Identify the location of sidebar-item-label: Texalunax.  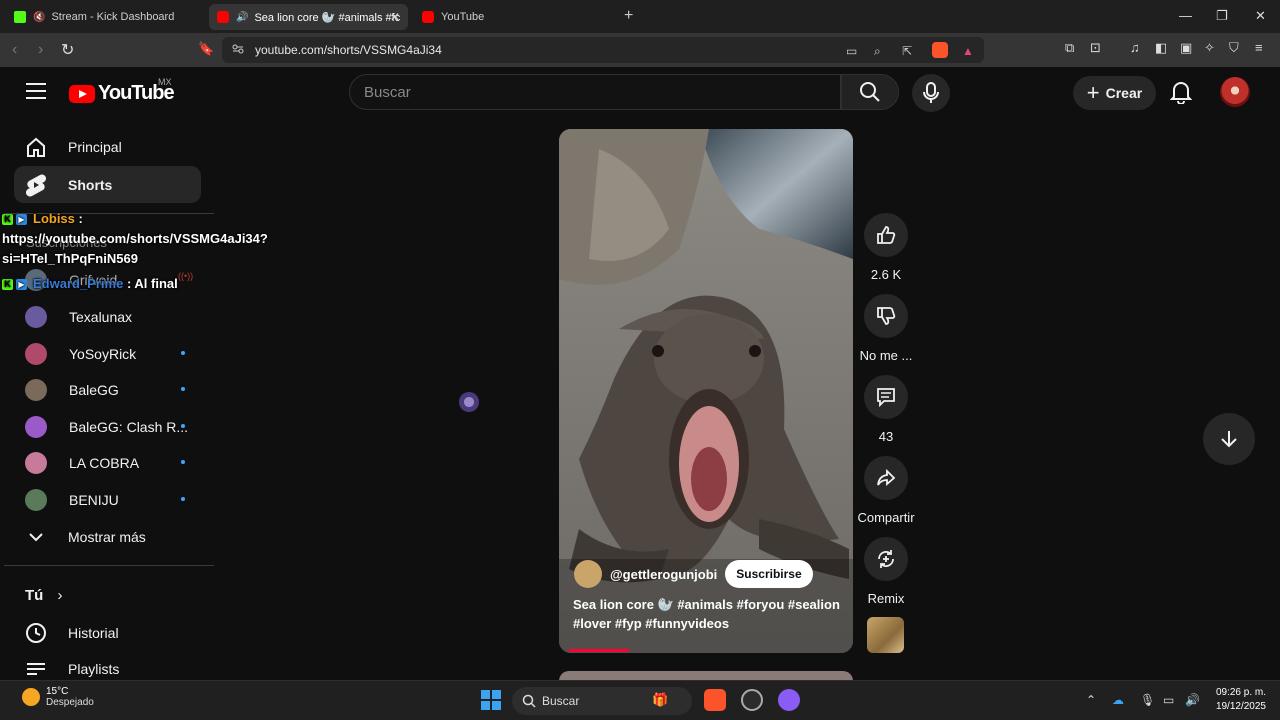
(101, 316).